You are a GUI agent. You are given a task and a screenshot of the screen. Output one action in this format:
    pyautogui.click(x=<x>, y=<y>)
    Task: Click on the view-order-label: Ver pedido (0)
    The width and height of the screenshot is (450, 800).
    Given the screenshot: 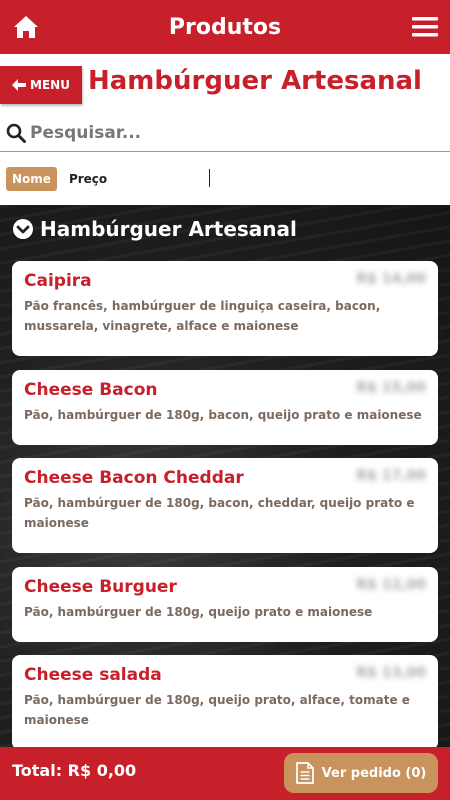 What is the action you would take?
    pyautogui.click(x=374, y=773)
    